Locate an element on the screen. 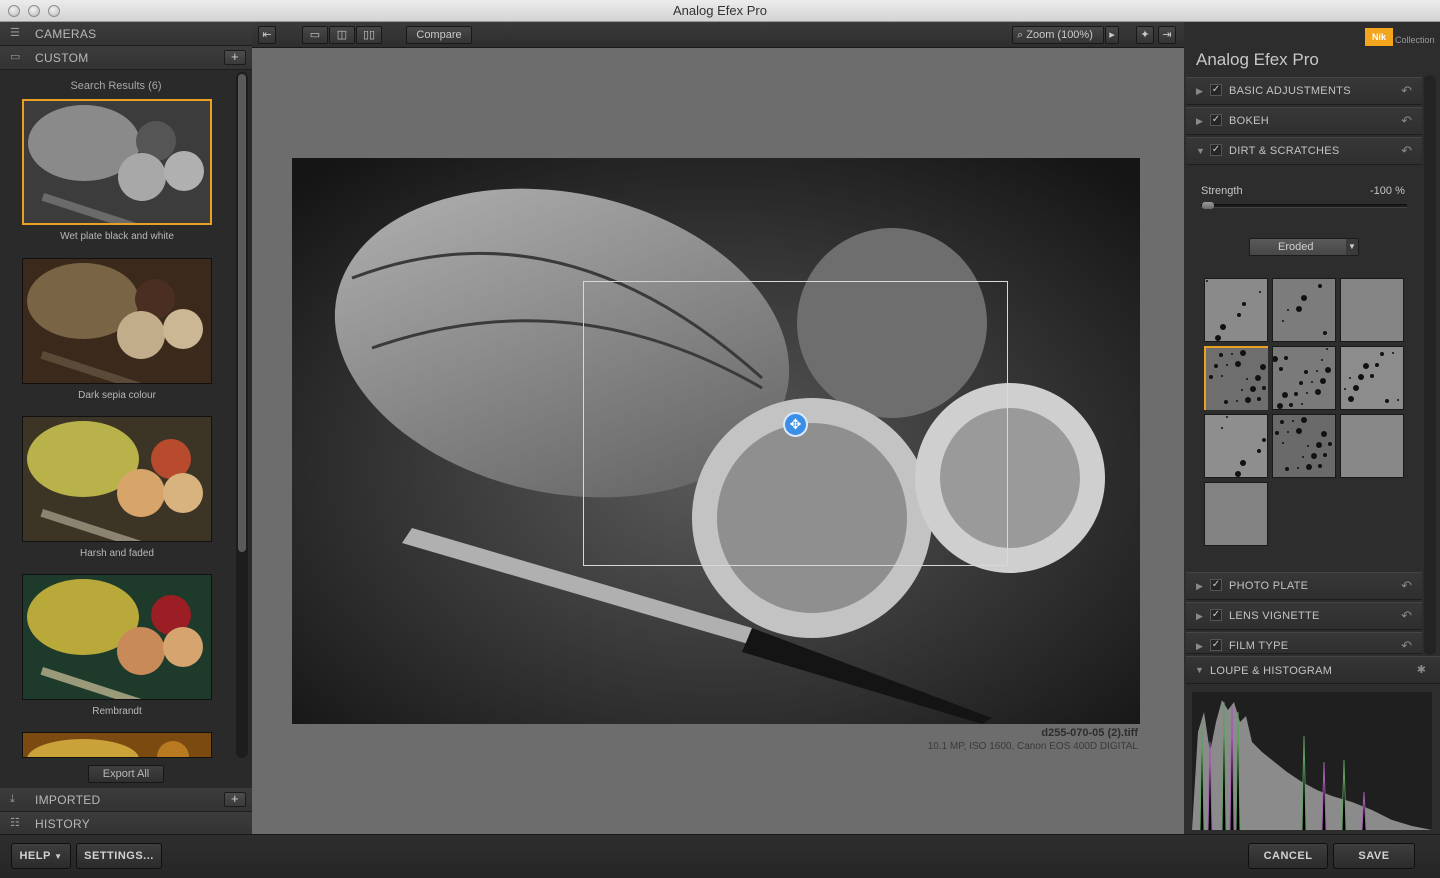 The width and height of the screenshot is (1440, 878). imported-section-header: ⤓ IMPORTED + is located at coordinates (126, 800).